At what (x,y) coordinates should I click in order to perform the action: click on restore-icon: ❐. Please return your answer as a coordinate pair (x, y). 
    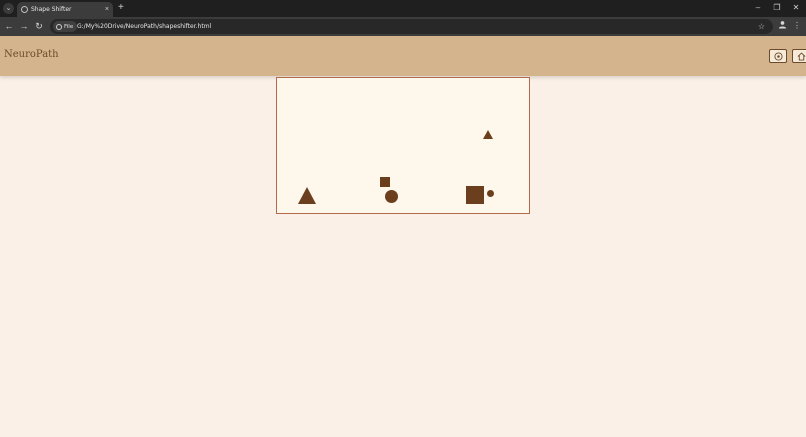
    Looking at the image, I should click on (777, 8).